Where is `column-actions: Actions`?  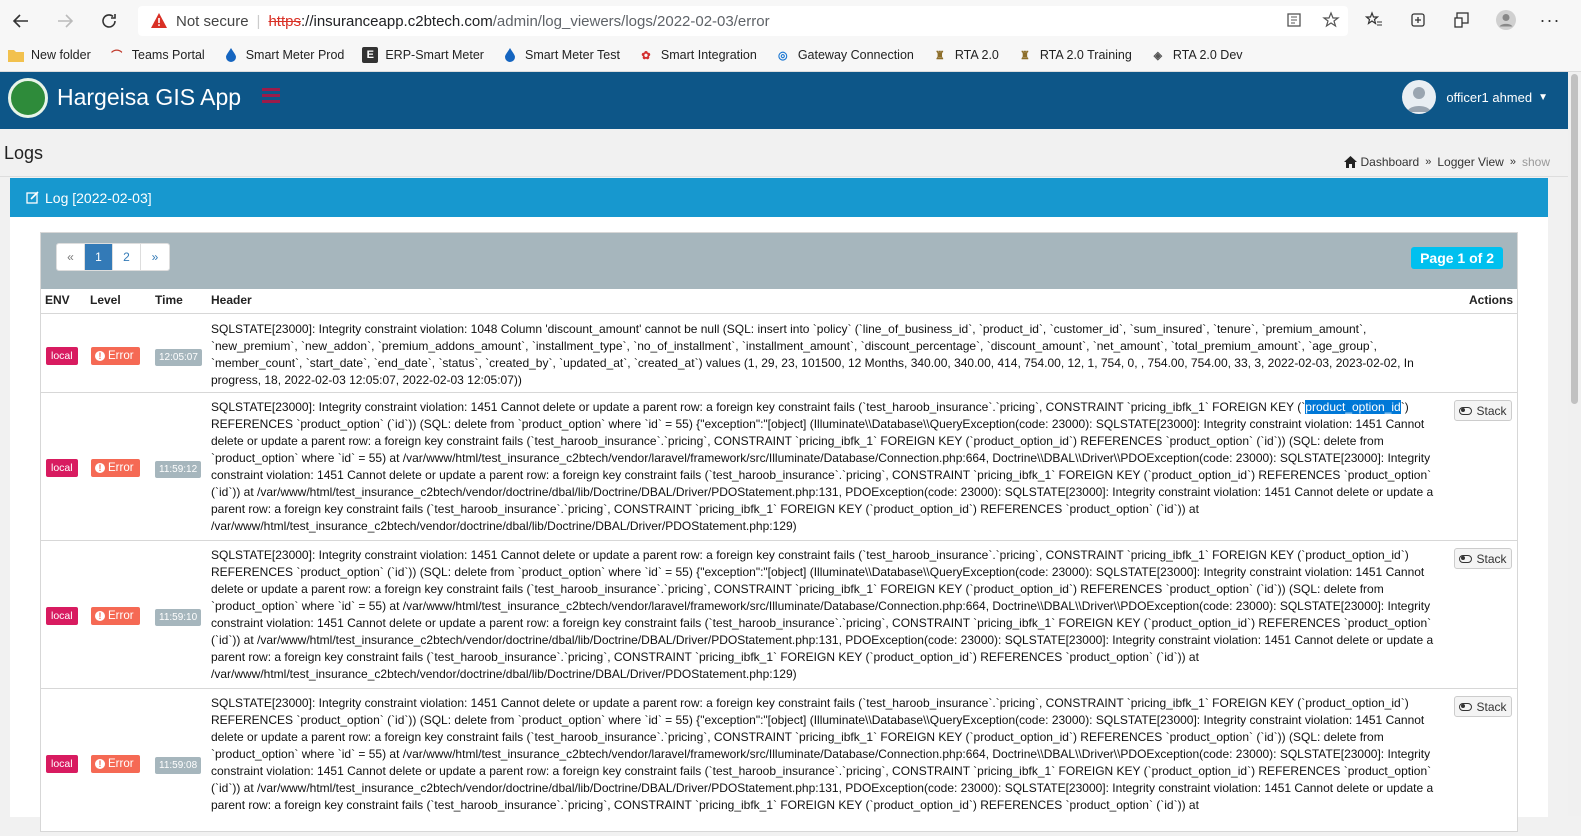 column-actions: Actions is located at coordinates (1491, 300).